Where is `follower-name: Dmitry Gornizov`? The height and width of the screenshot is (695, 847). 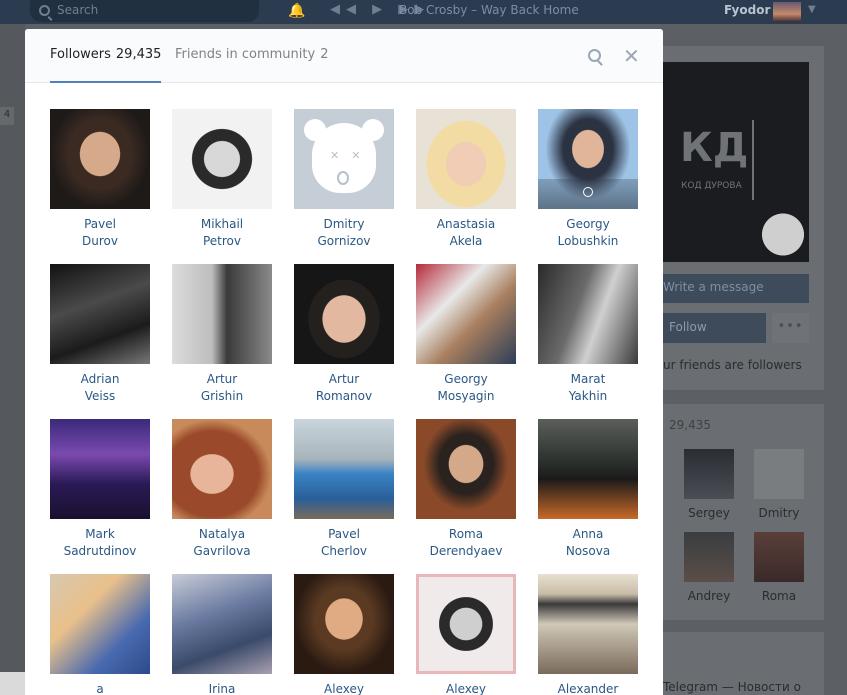 follower-name: Dmitry Gornizov is located at coordinates (344, 233).